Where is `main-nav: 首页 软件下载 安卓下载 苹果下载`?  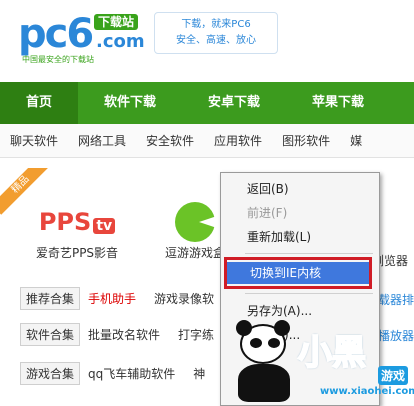
main-nav: 首页 软件下载 安卓下载 苹果下载 is located at coordinates (207, 103).